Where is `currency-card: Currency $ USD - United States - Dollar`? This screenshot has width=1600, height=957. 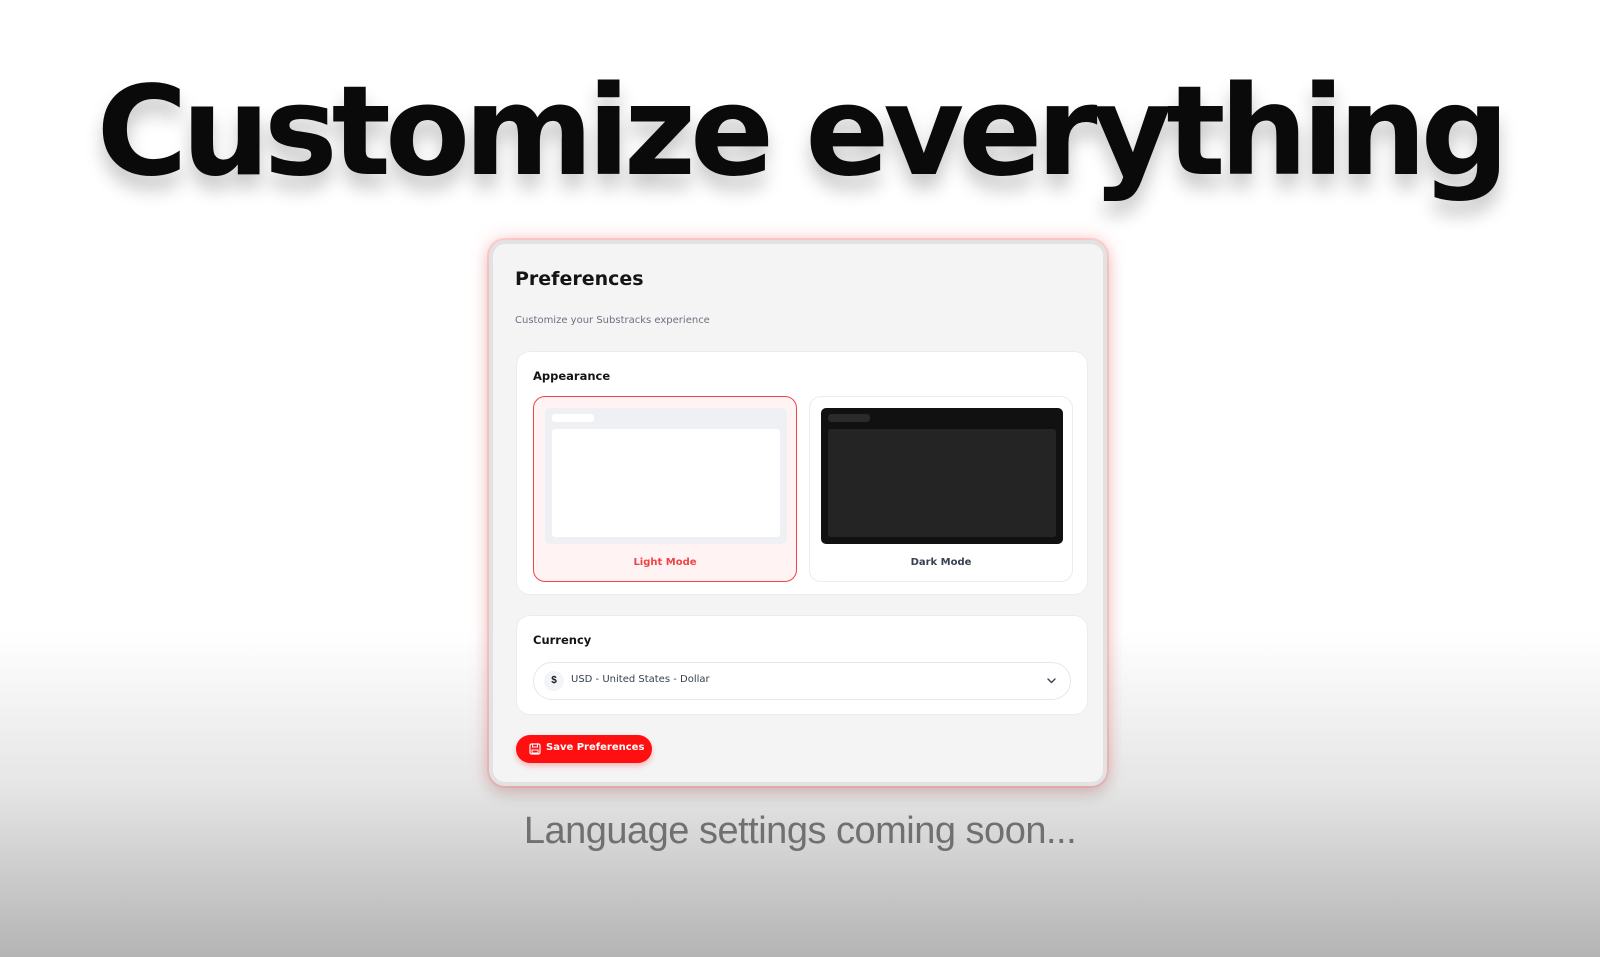 currency-card: Currency $ USD - United States - Dollar is located at coordinates (802, 665).